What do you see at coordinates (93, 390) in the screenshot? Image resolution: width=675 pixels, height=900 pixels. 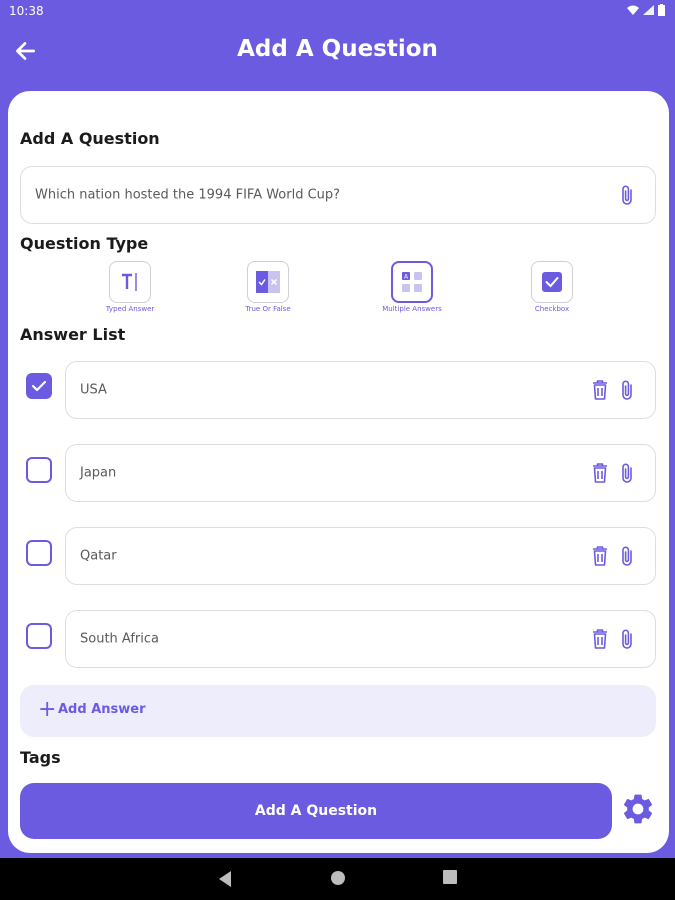 I see `answer-text: USA` at bounding box center [93, 390].